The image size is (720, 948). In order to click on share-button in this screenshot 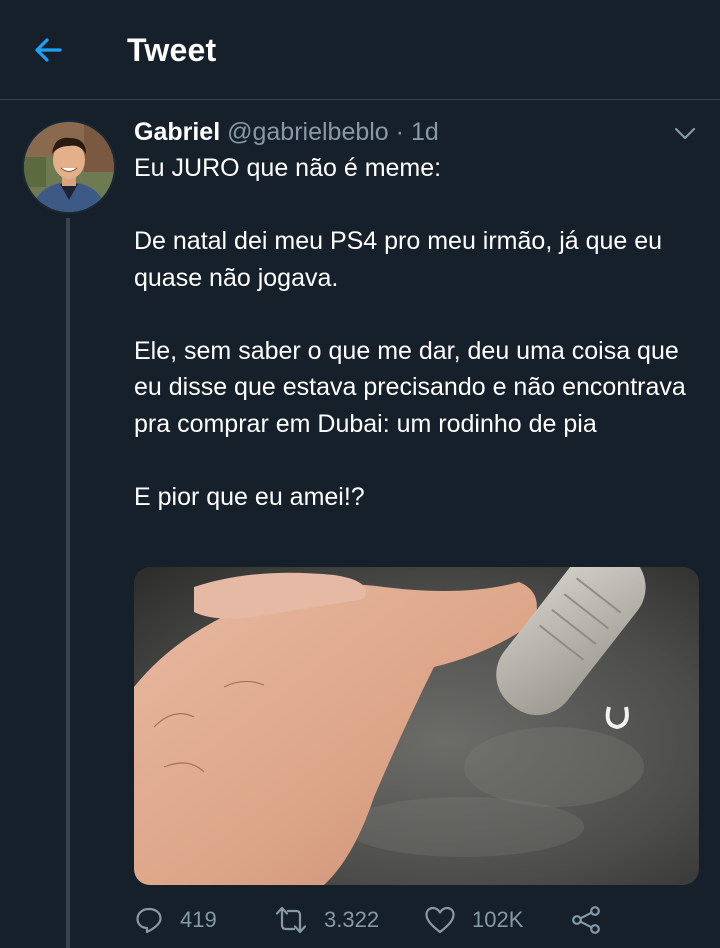, I will do `click(586, 920)`.